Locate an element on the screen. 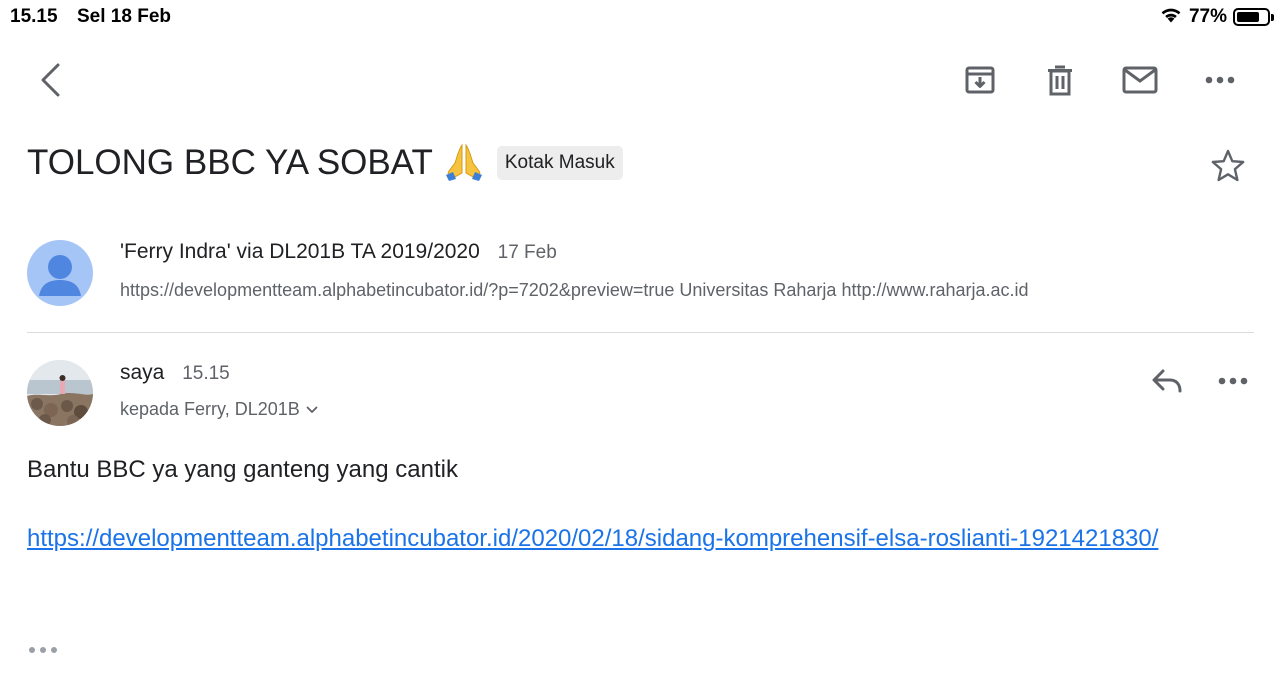 The image size is (1280, 677). message-header-expanded: saya 15.15 kepada Ferry, DL201B is located at coordinates (641, 395).